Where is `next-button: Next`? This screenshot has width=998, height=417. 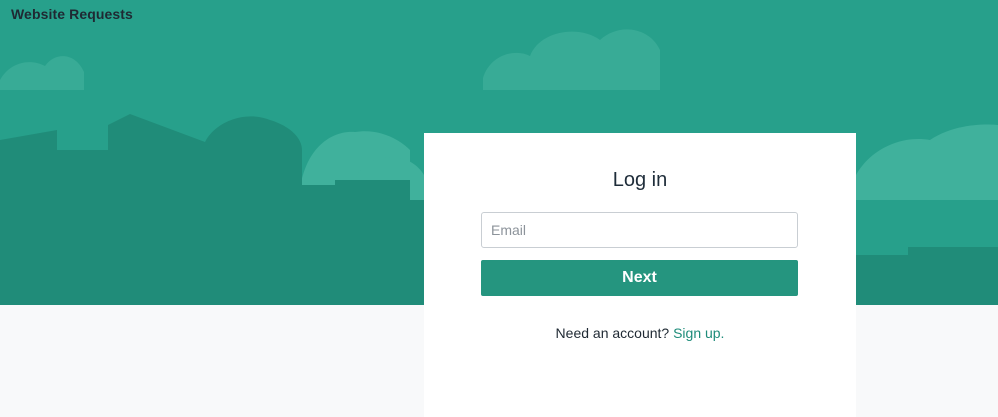
next-button: Next is located at coordinates (639, 278).